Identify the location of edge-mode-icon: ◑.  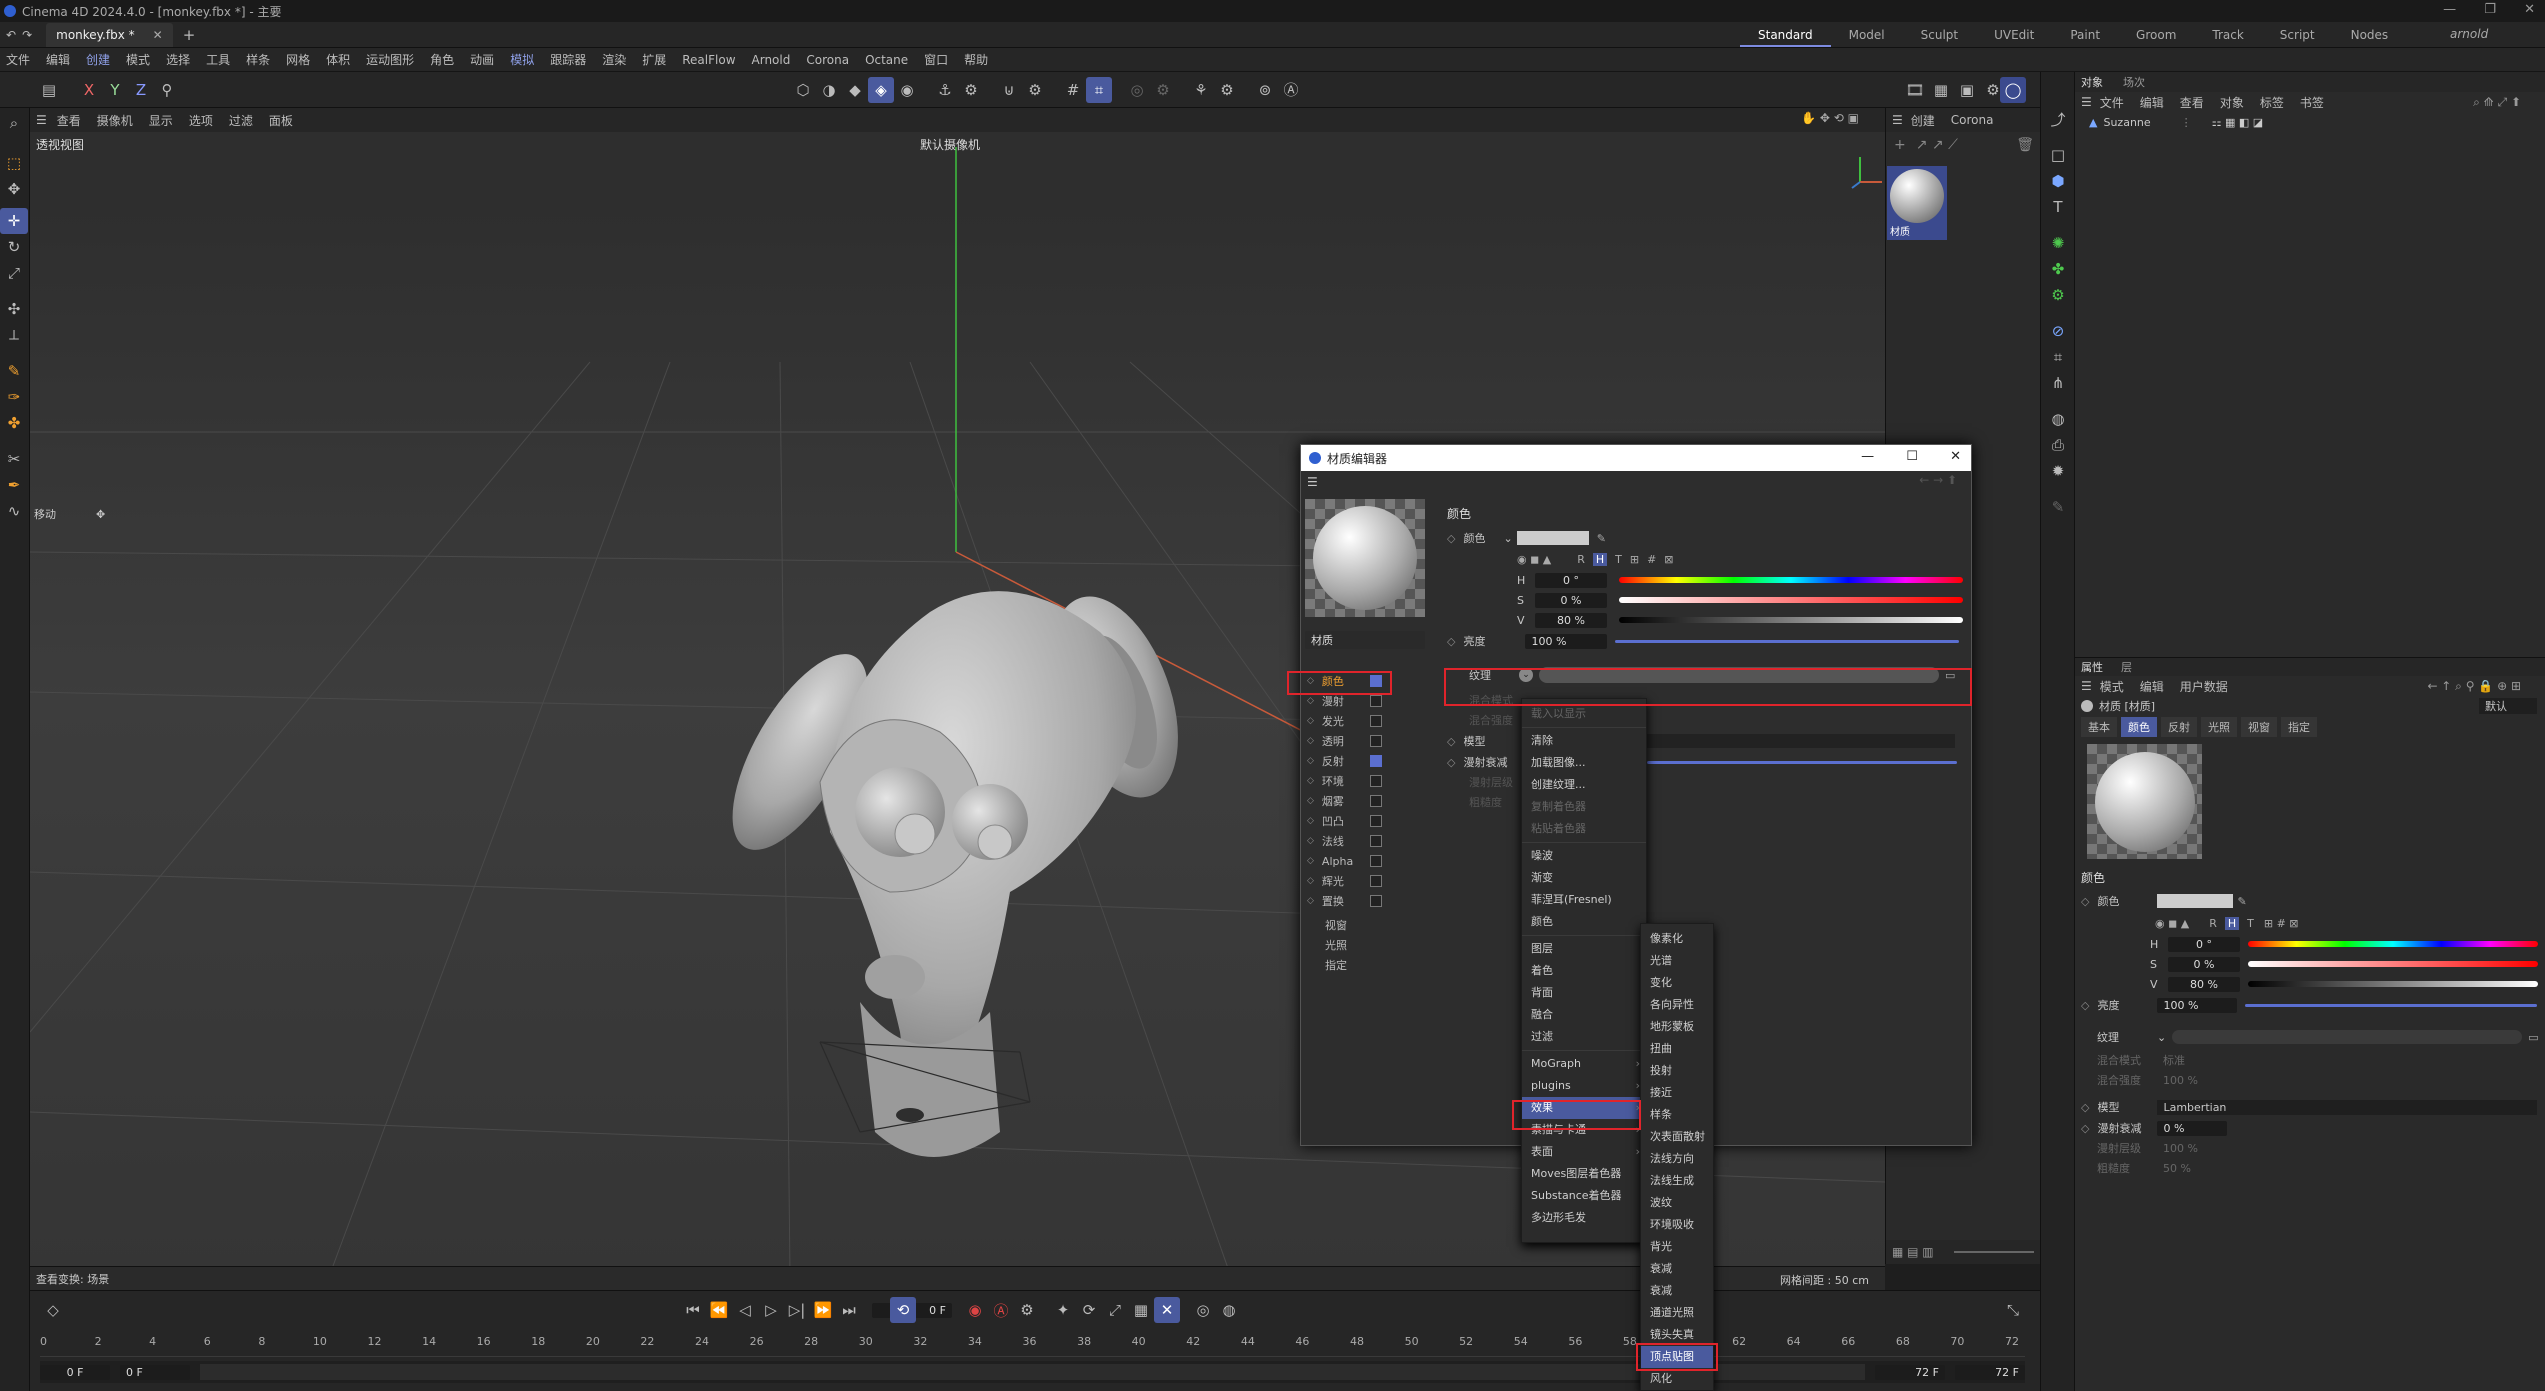
(829, 90).